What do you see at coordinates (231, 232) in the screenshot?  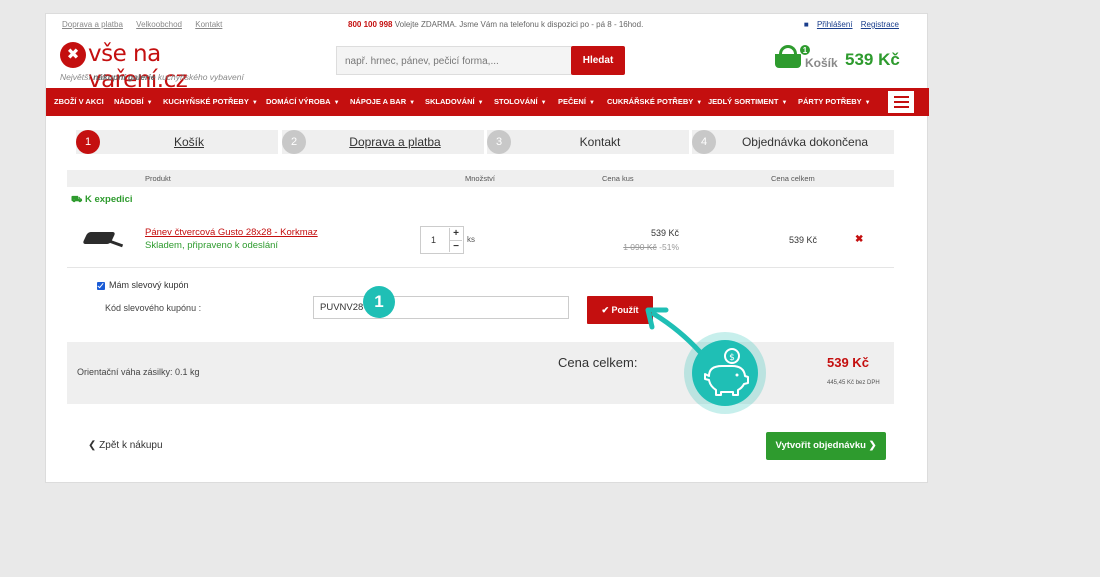 I see `product-name: Pánev čtvercová Gusto 28x28 - Korkmaz` at bounding box center [231, 232].